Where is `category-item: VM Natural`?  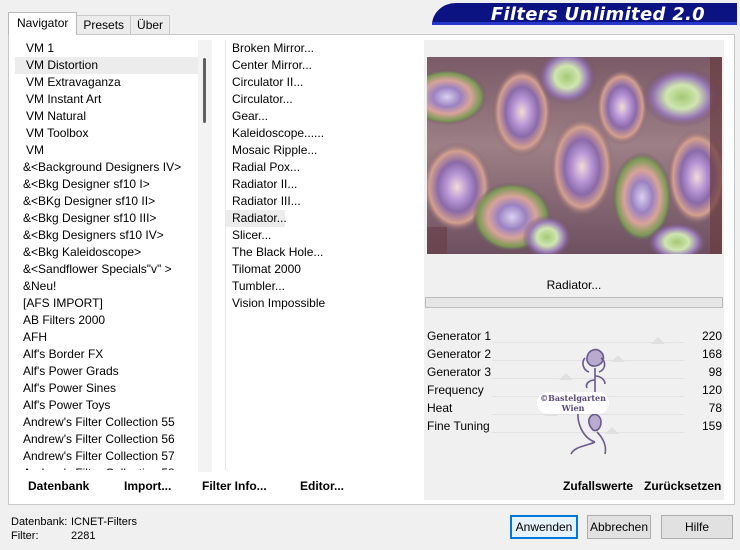 category-item: VM Natural is located at coordinates (107, 116).